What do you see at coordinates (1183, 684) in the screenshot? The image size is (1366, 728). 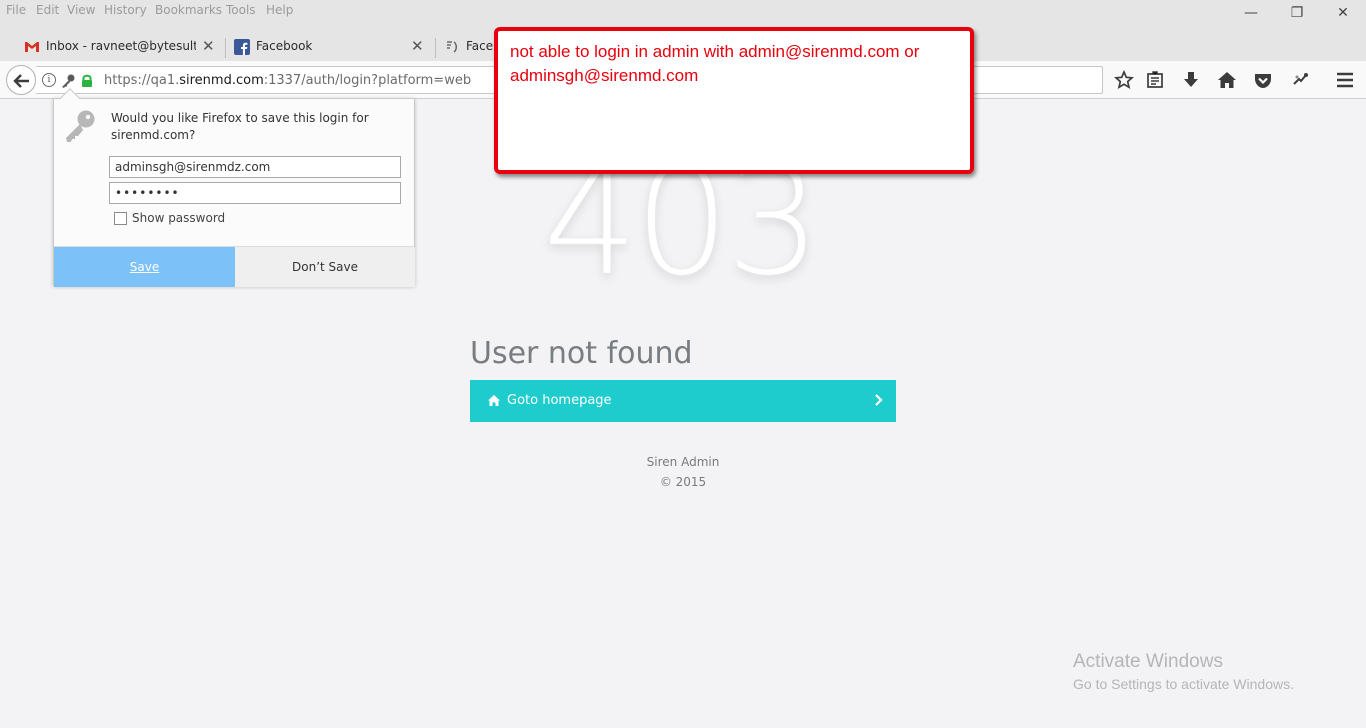 I see `activate-windows-subtitle: Go to Settings to activate Windows.` at bounding box center [1183, 684].